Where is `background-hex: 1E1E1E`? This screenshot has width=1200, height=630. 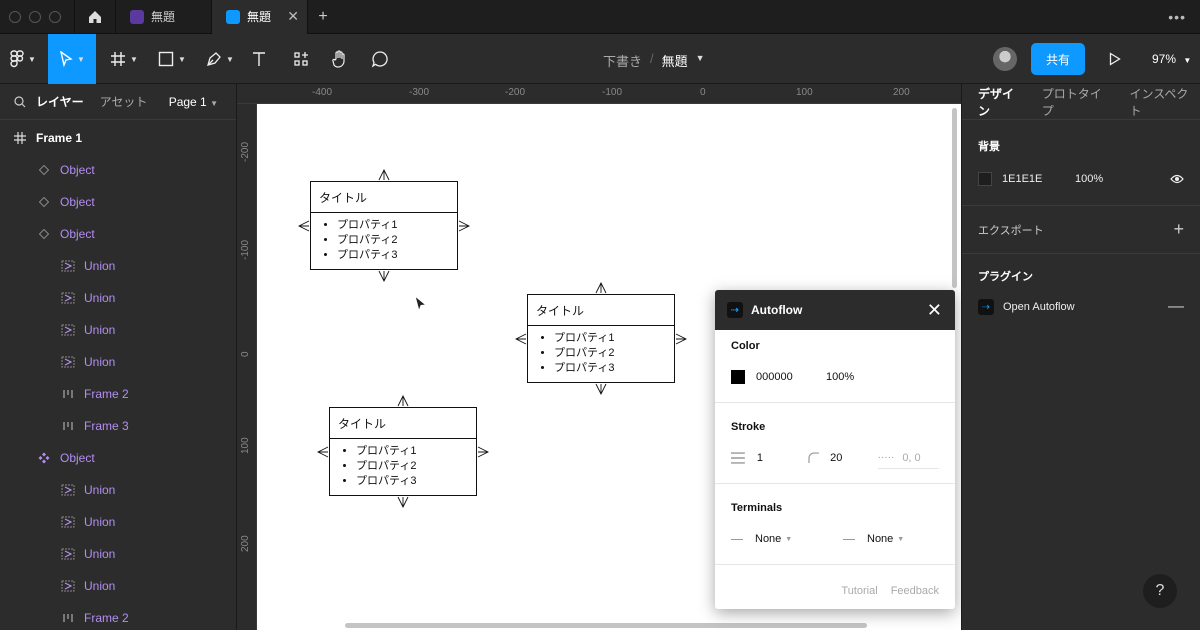
background-hex: 1E1E1E is located at coordinates (1038, 179).